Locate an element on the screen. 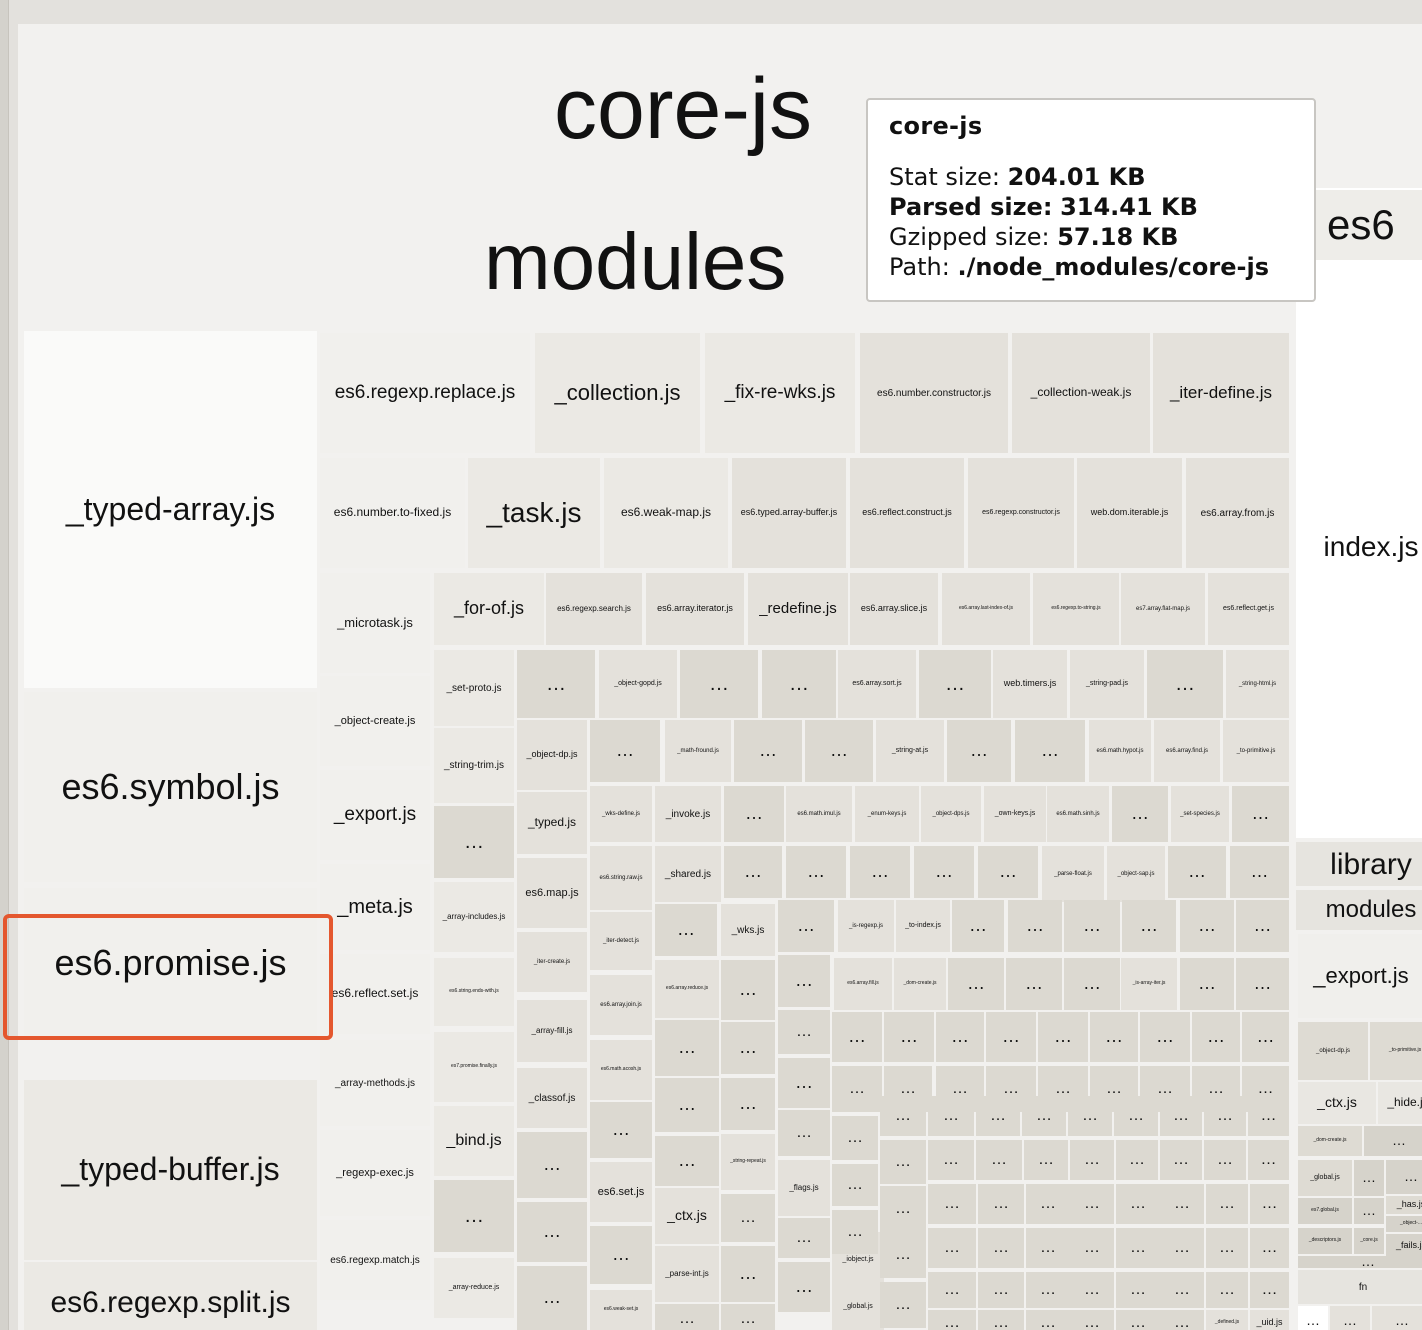  module-es6-weak-set-js: es6.weak-set.js is located at coordinates (621, 1310).